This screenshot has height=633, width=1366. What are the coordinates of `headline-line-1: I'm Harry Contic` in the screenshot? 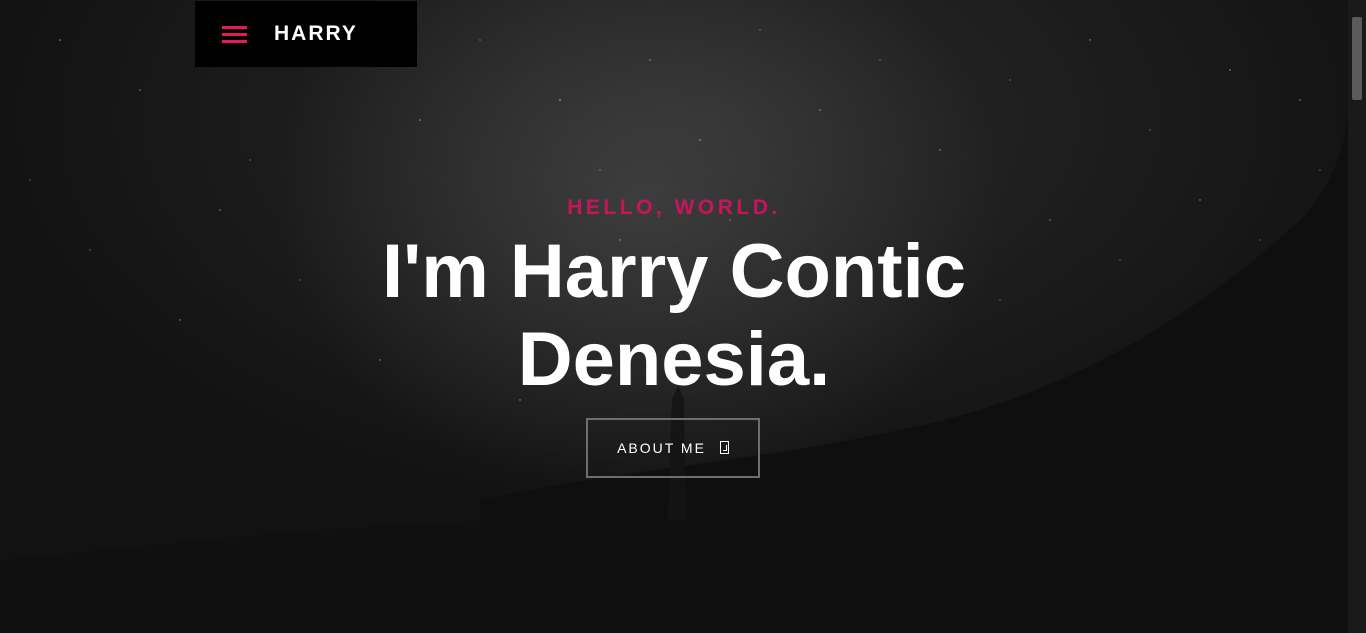 It's located at (674, 271).